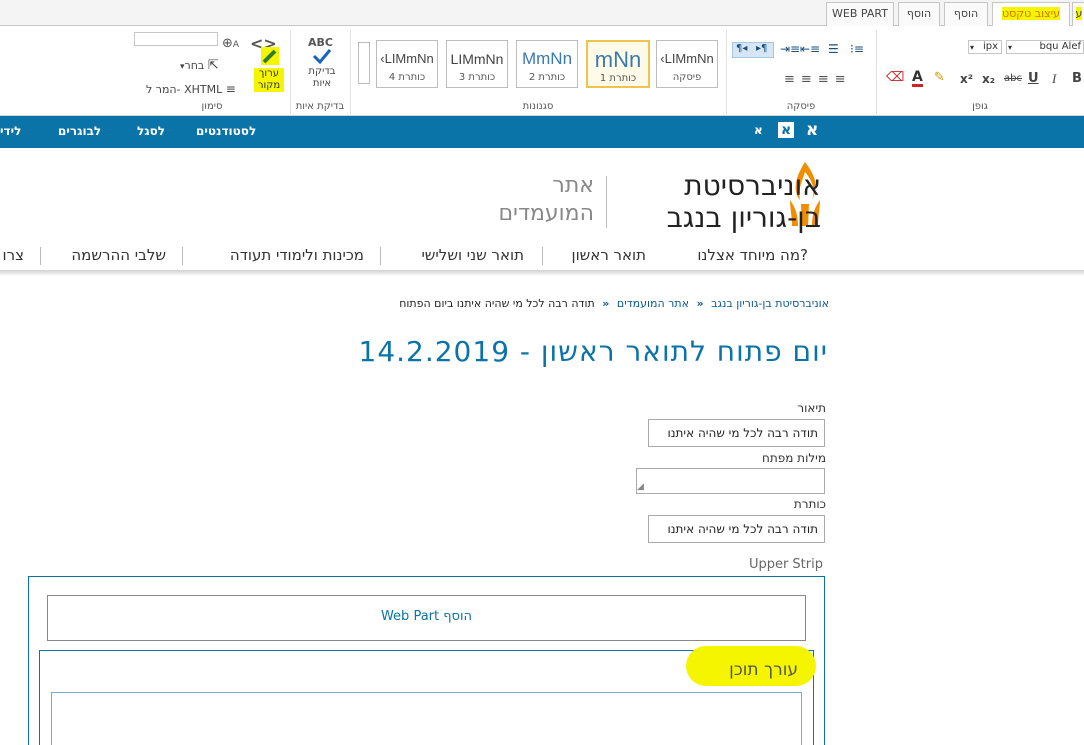  Describe the element at coordinates (322, 77) in the screenshot. I see `spelling-button-label: בדיקת איות` at that location.